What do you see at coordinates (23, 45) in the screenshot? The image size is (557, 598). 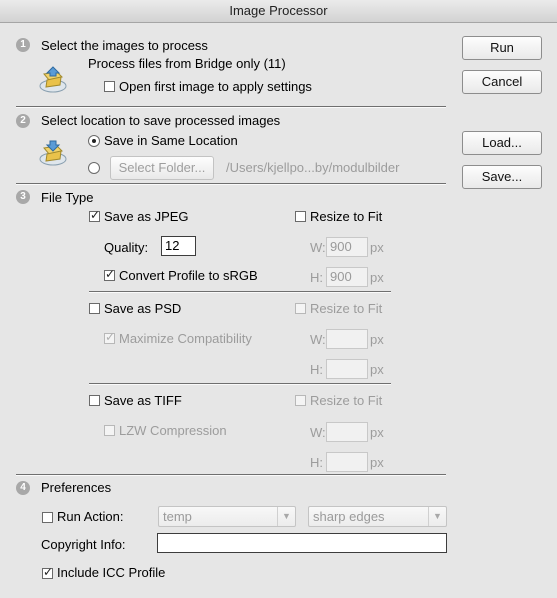 I see `step-number-1: 1` at bounding box center [23, 45].